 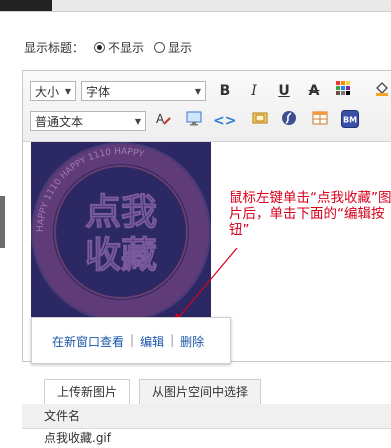 What do you see at coordinates (128, 341) in the screenshot?
I see `popup-links: 在新窗口查看 | 编辑 | 删除` at bounding box center [128, 341].